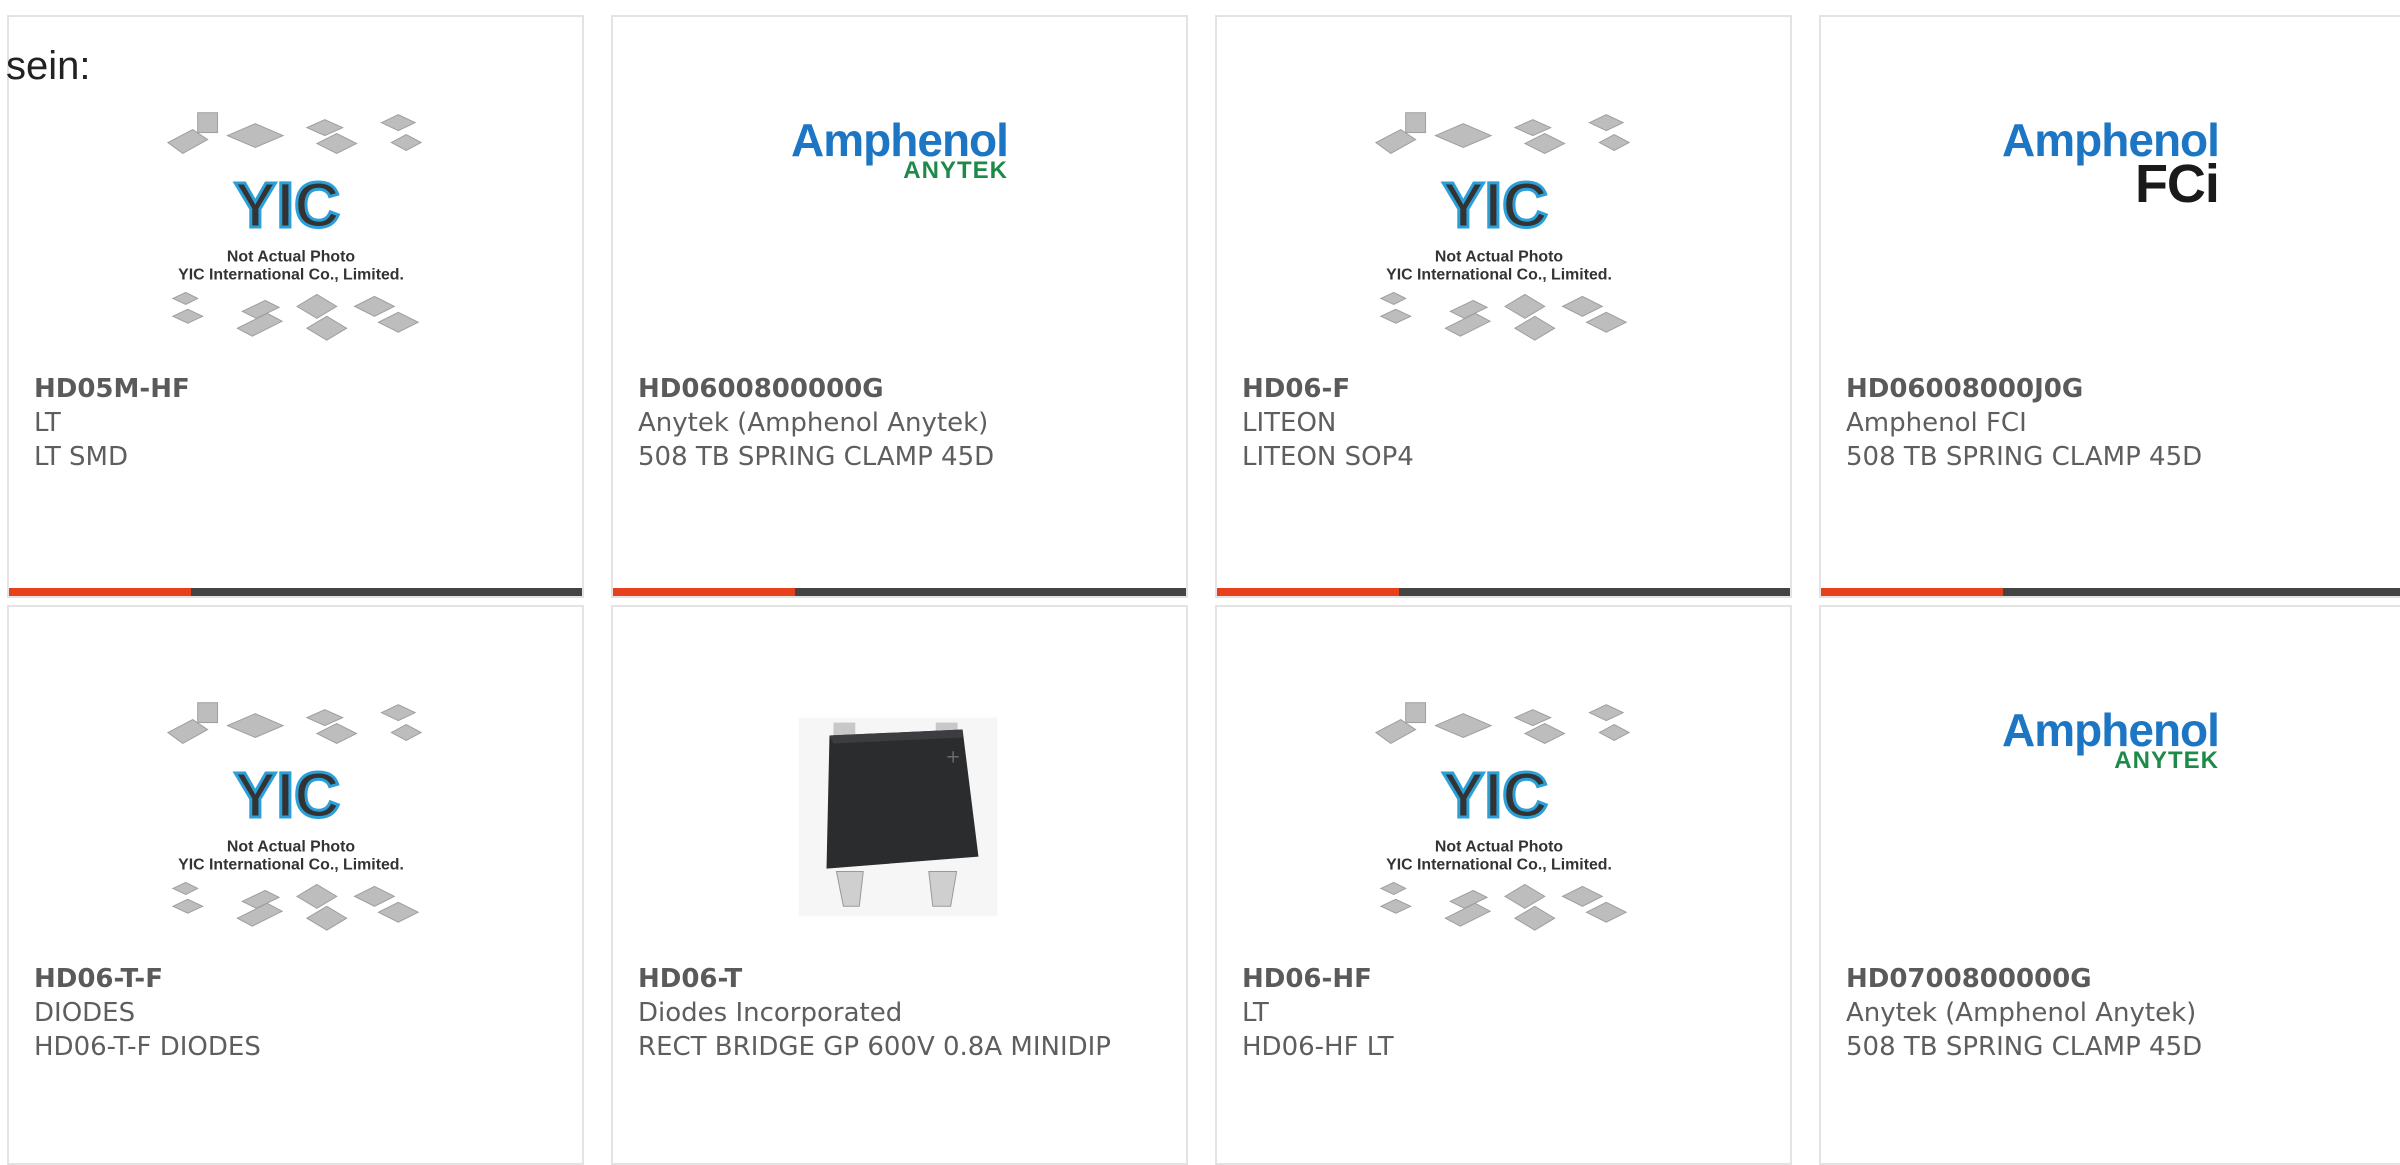 Image resolution: width=2400 pixels, height=1165 pixels. I want to click on intro-text: sein:, so click(48, 66).